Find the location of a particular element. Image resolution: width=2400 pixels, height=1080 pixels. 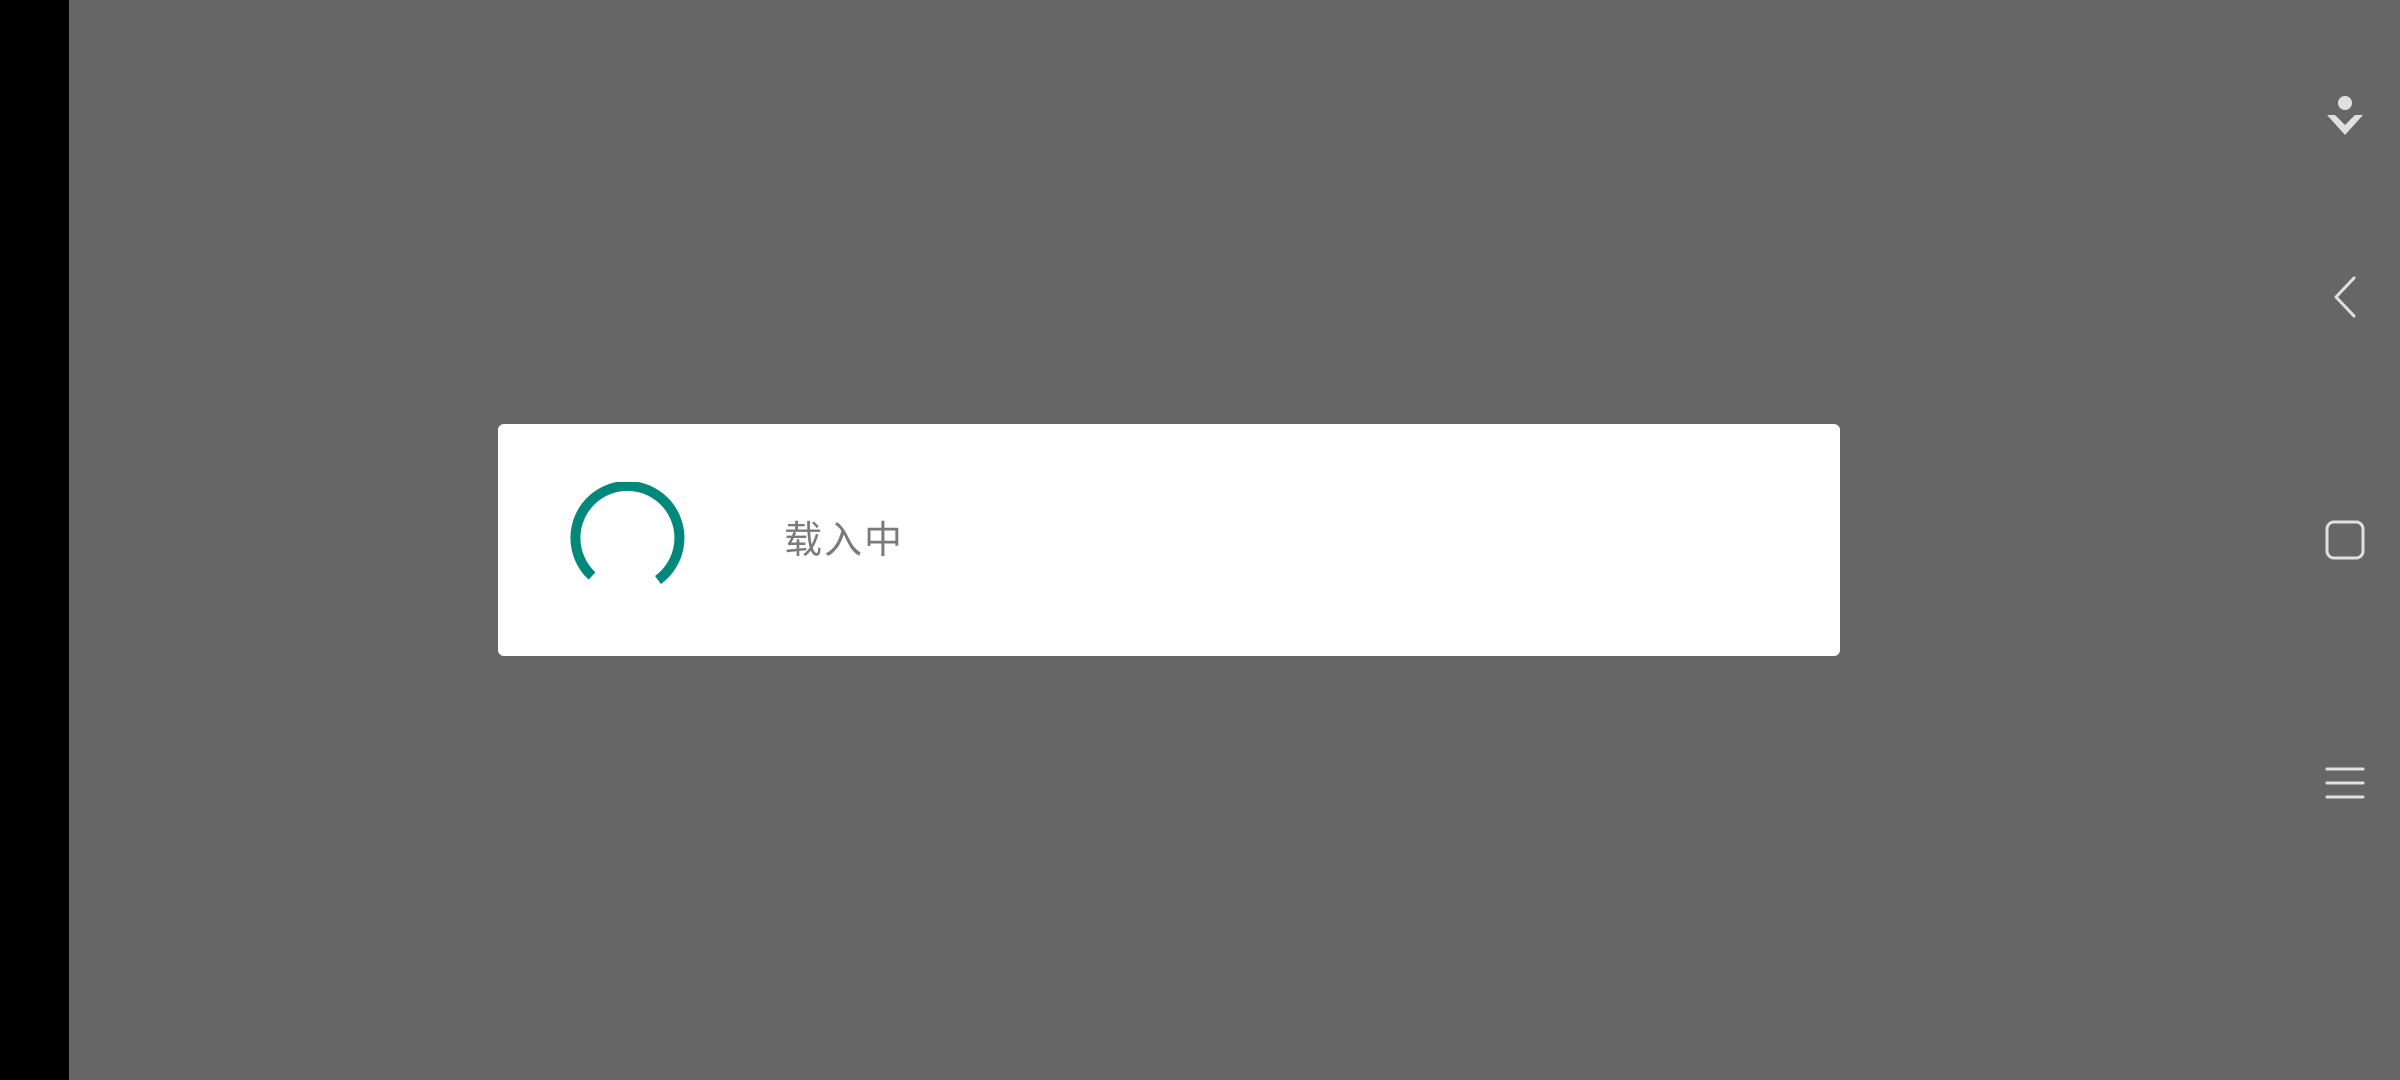

menu-lines-icon is located at coordinates (2345, 783).